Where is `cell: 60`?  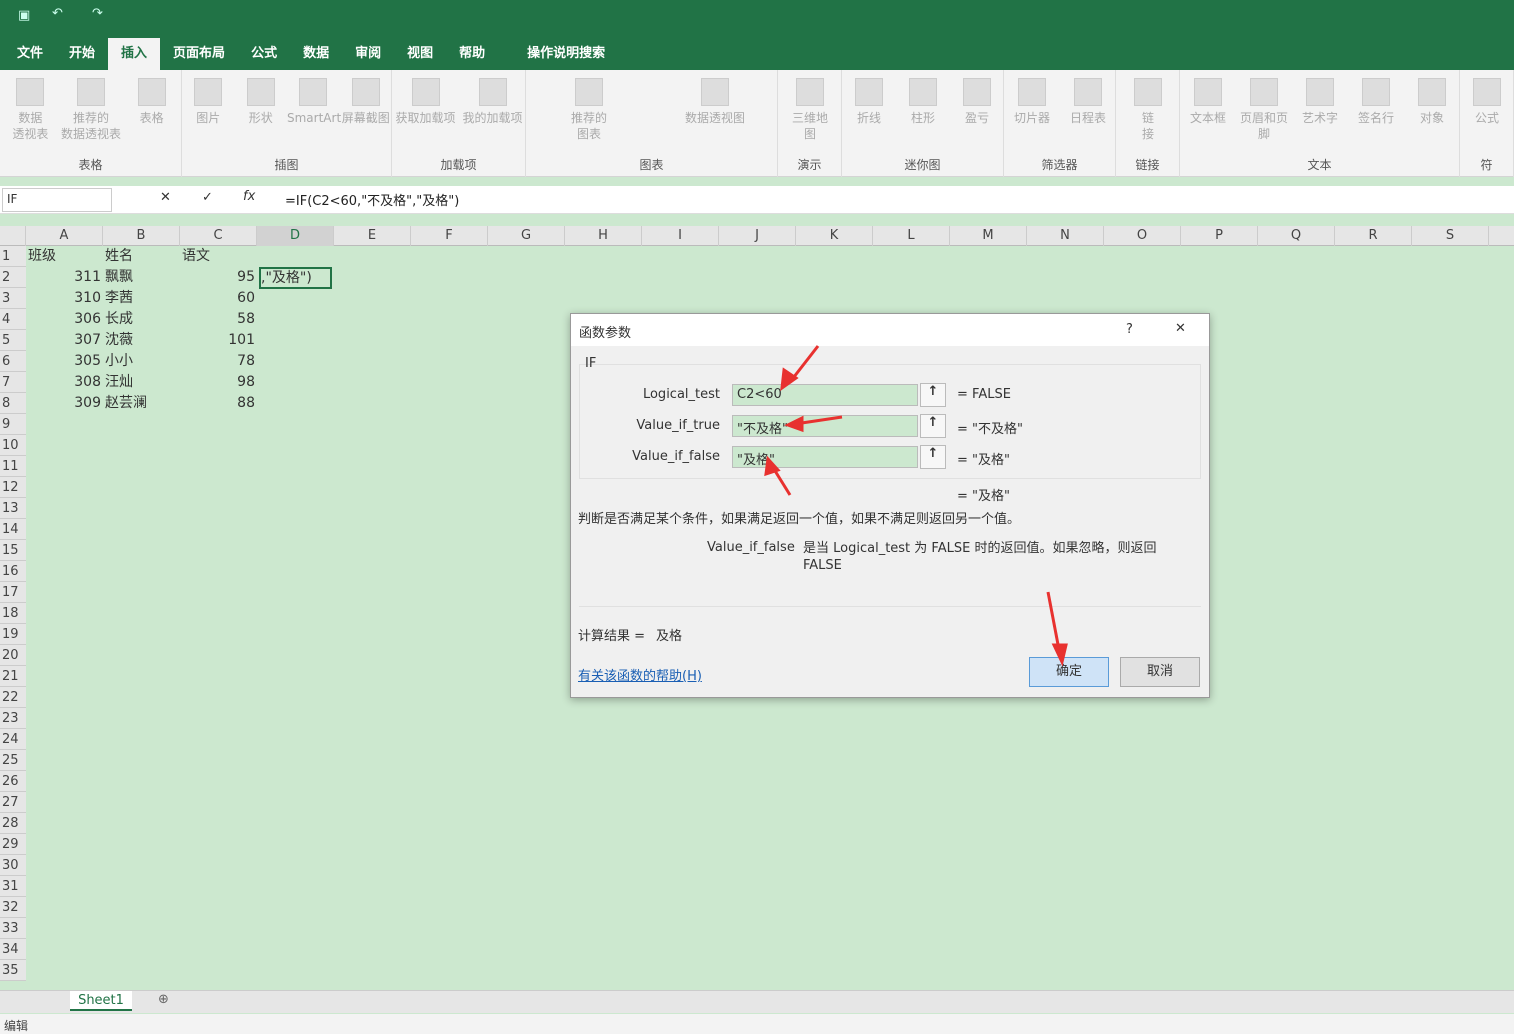
cell: 60 is located at coordinates (218, 298).